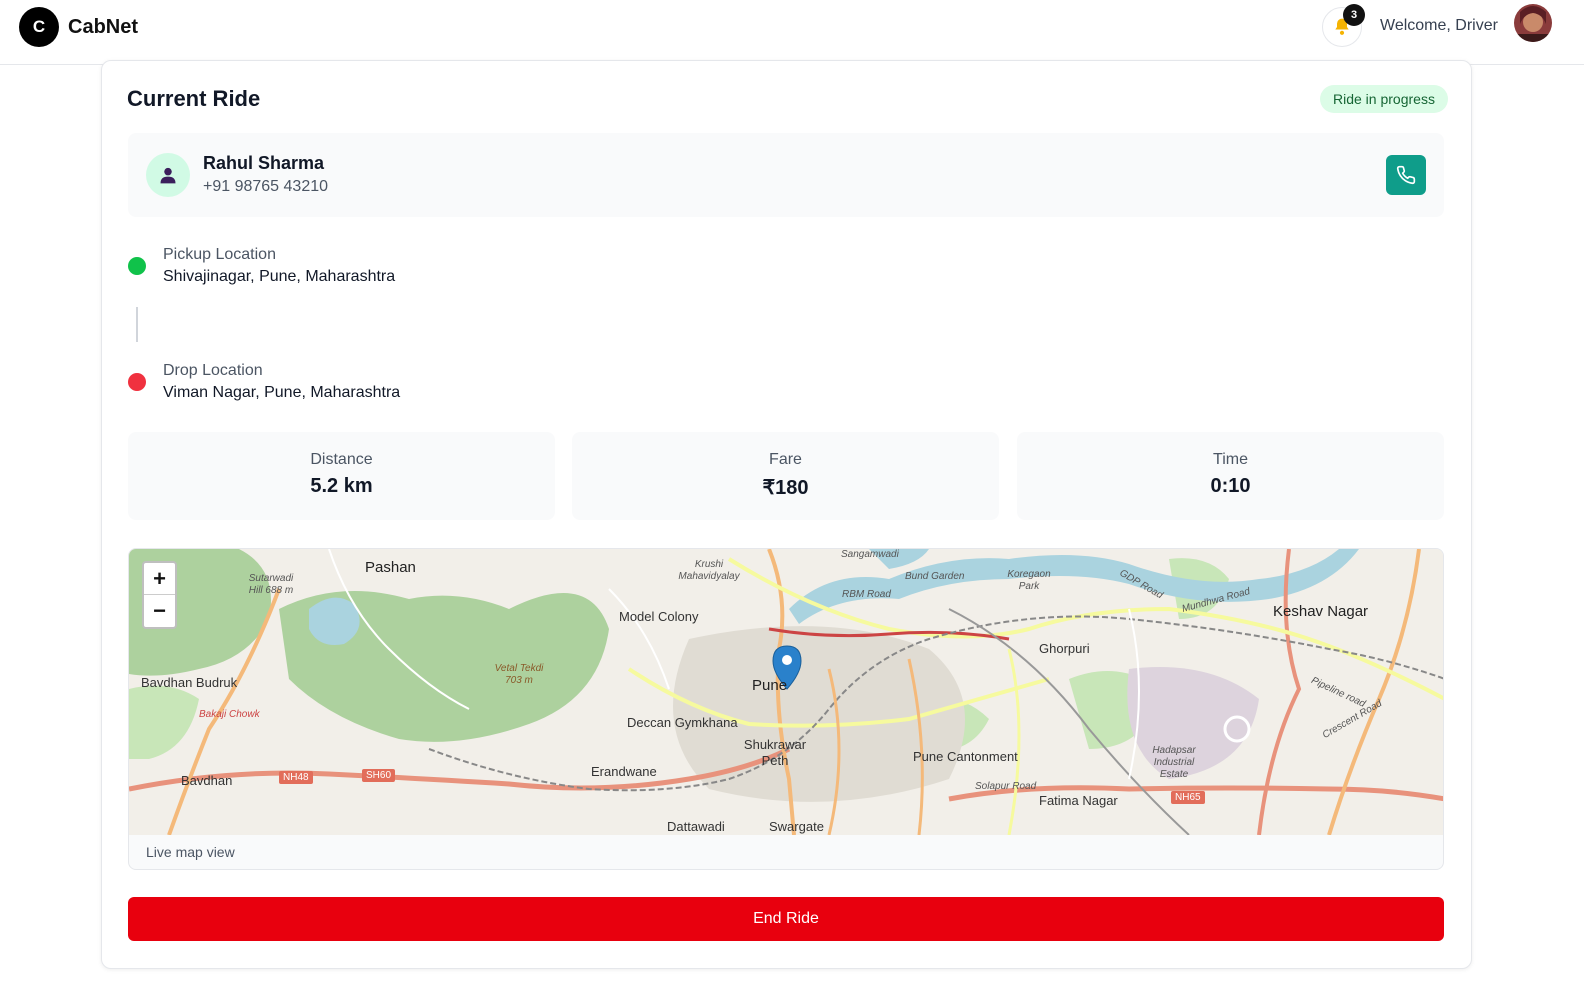 This screenshot has width=1584, height=983. What do you see at coordinates (659, 616) in the screenshot?
I see `map-label-model-colony: Model Colony` at bounding box center [659, 616].